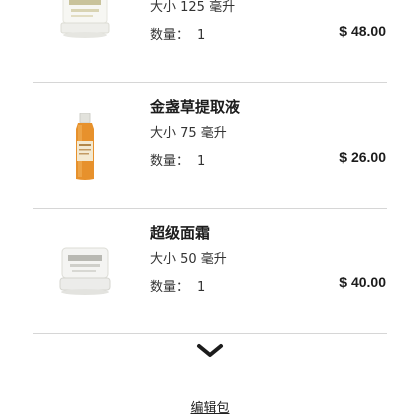 The image size is (420, 420). I want to click on edit-bag-link: 编辑包, so click(209, 408).